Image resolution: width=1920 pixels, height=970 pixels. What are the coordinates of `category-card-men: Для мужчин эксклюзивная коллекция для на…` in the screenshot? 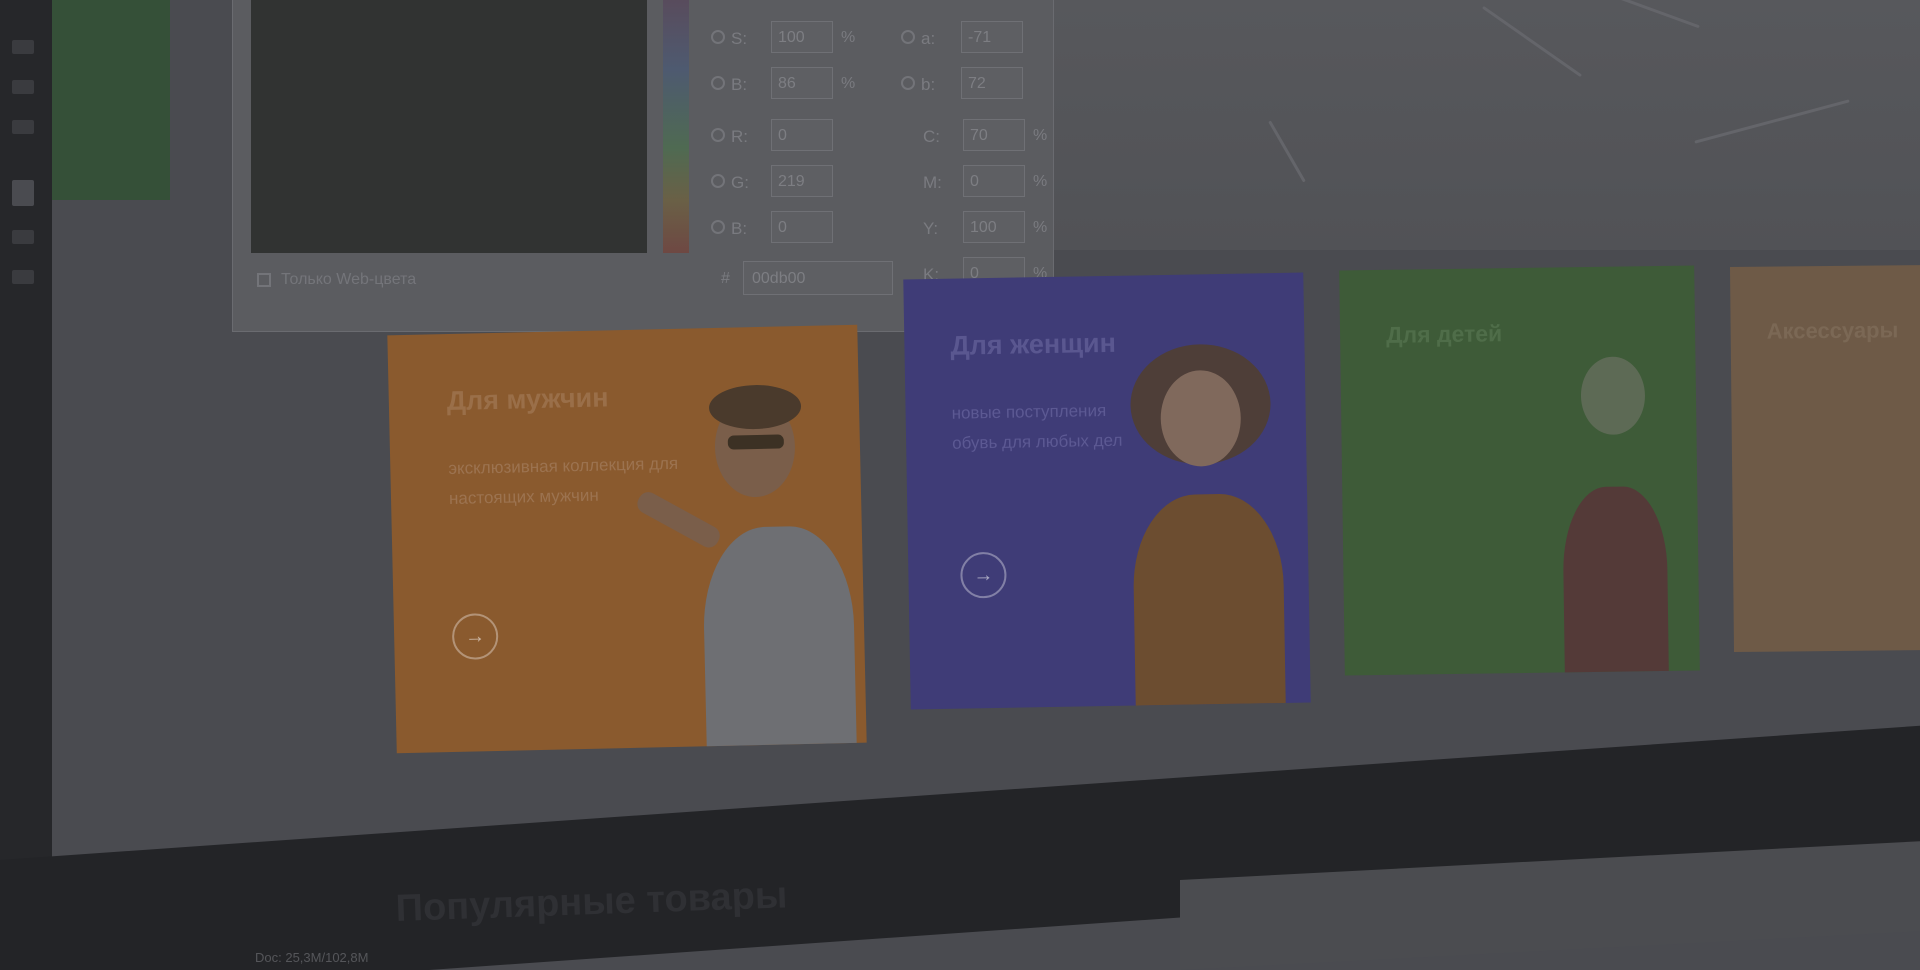 It's located at (627, 539).